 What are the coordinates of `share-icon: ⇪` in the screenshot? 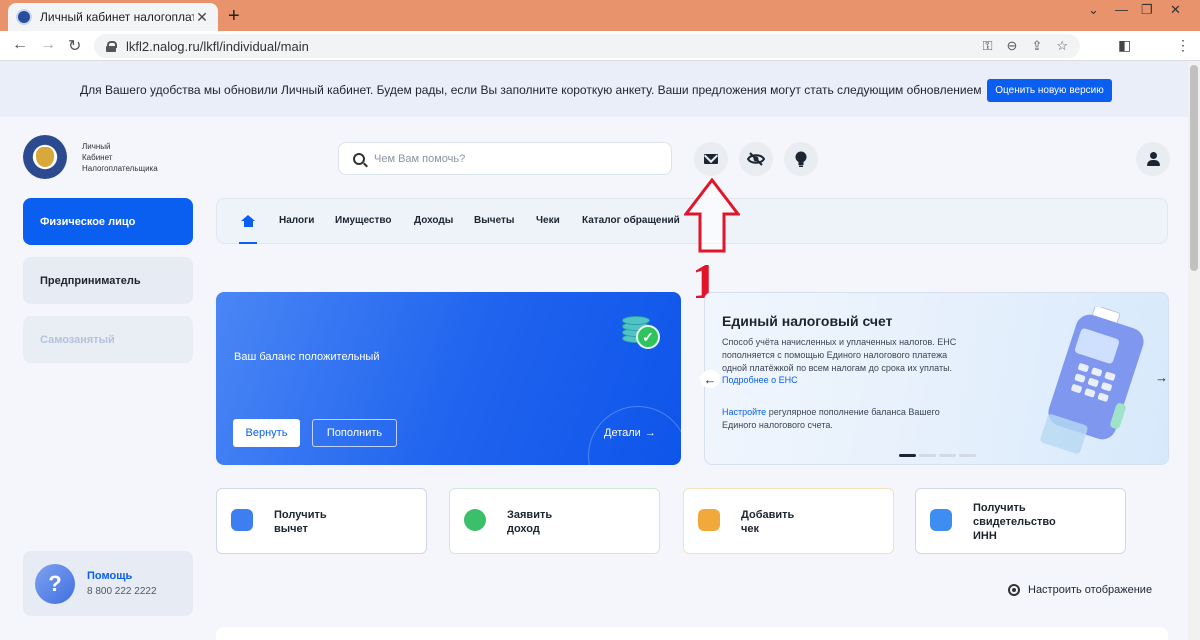 It's located at (1036, 46).